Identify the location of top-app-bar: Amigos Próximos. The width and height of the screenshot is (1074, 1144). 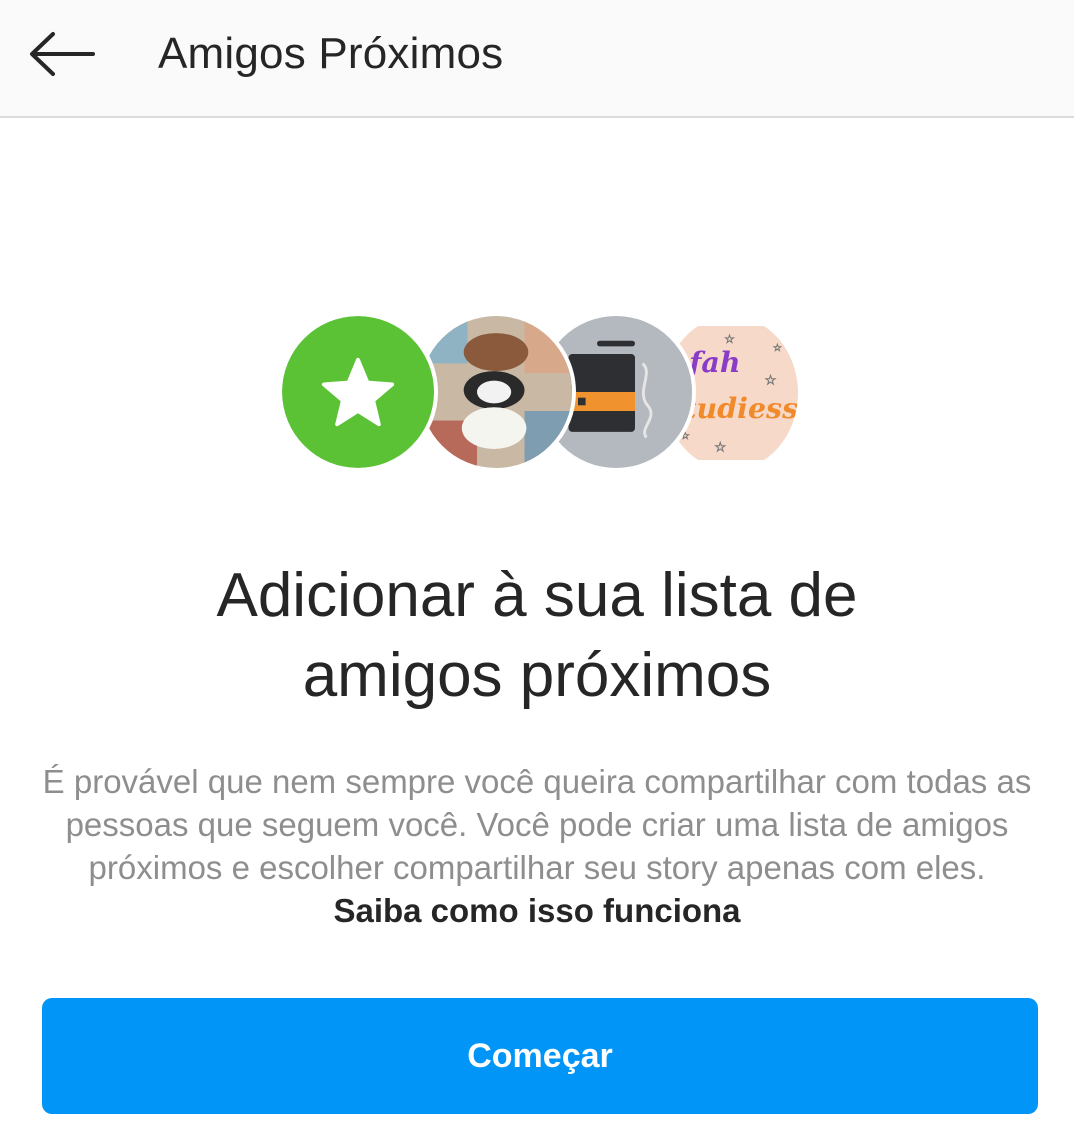
(537, 59).